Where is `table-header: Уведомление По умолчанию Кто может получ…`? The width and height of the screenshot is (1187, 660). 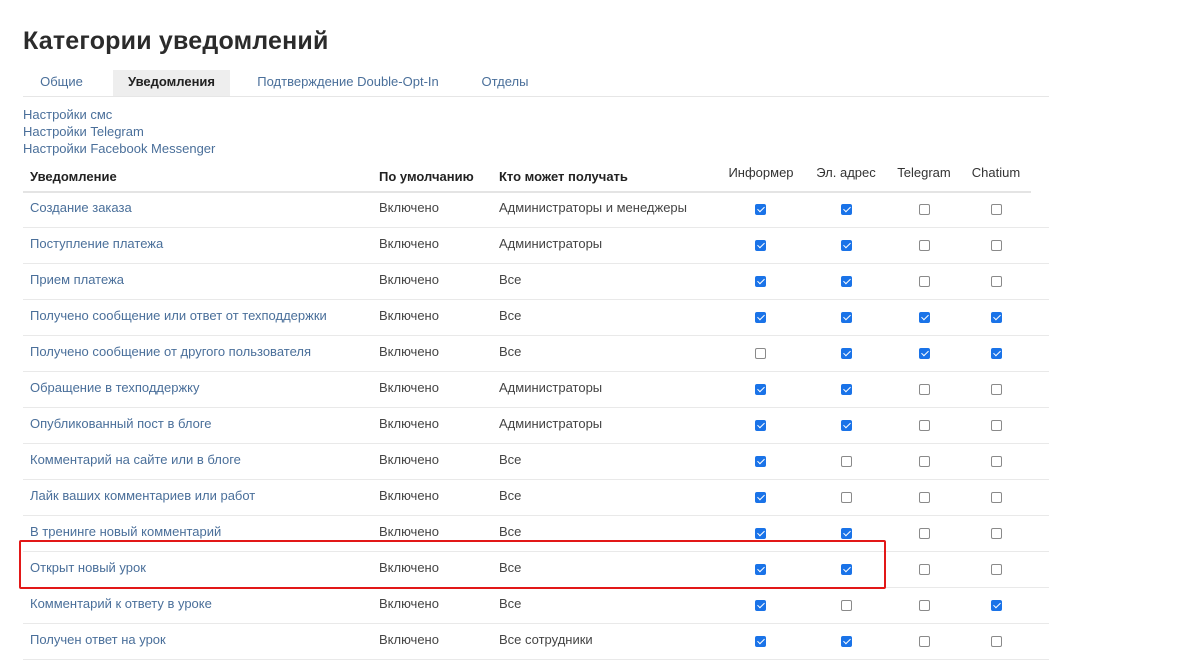 table-header: Уведомление По умолчанию Кто может получ… is located at coordinates (536, 175).